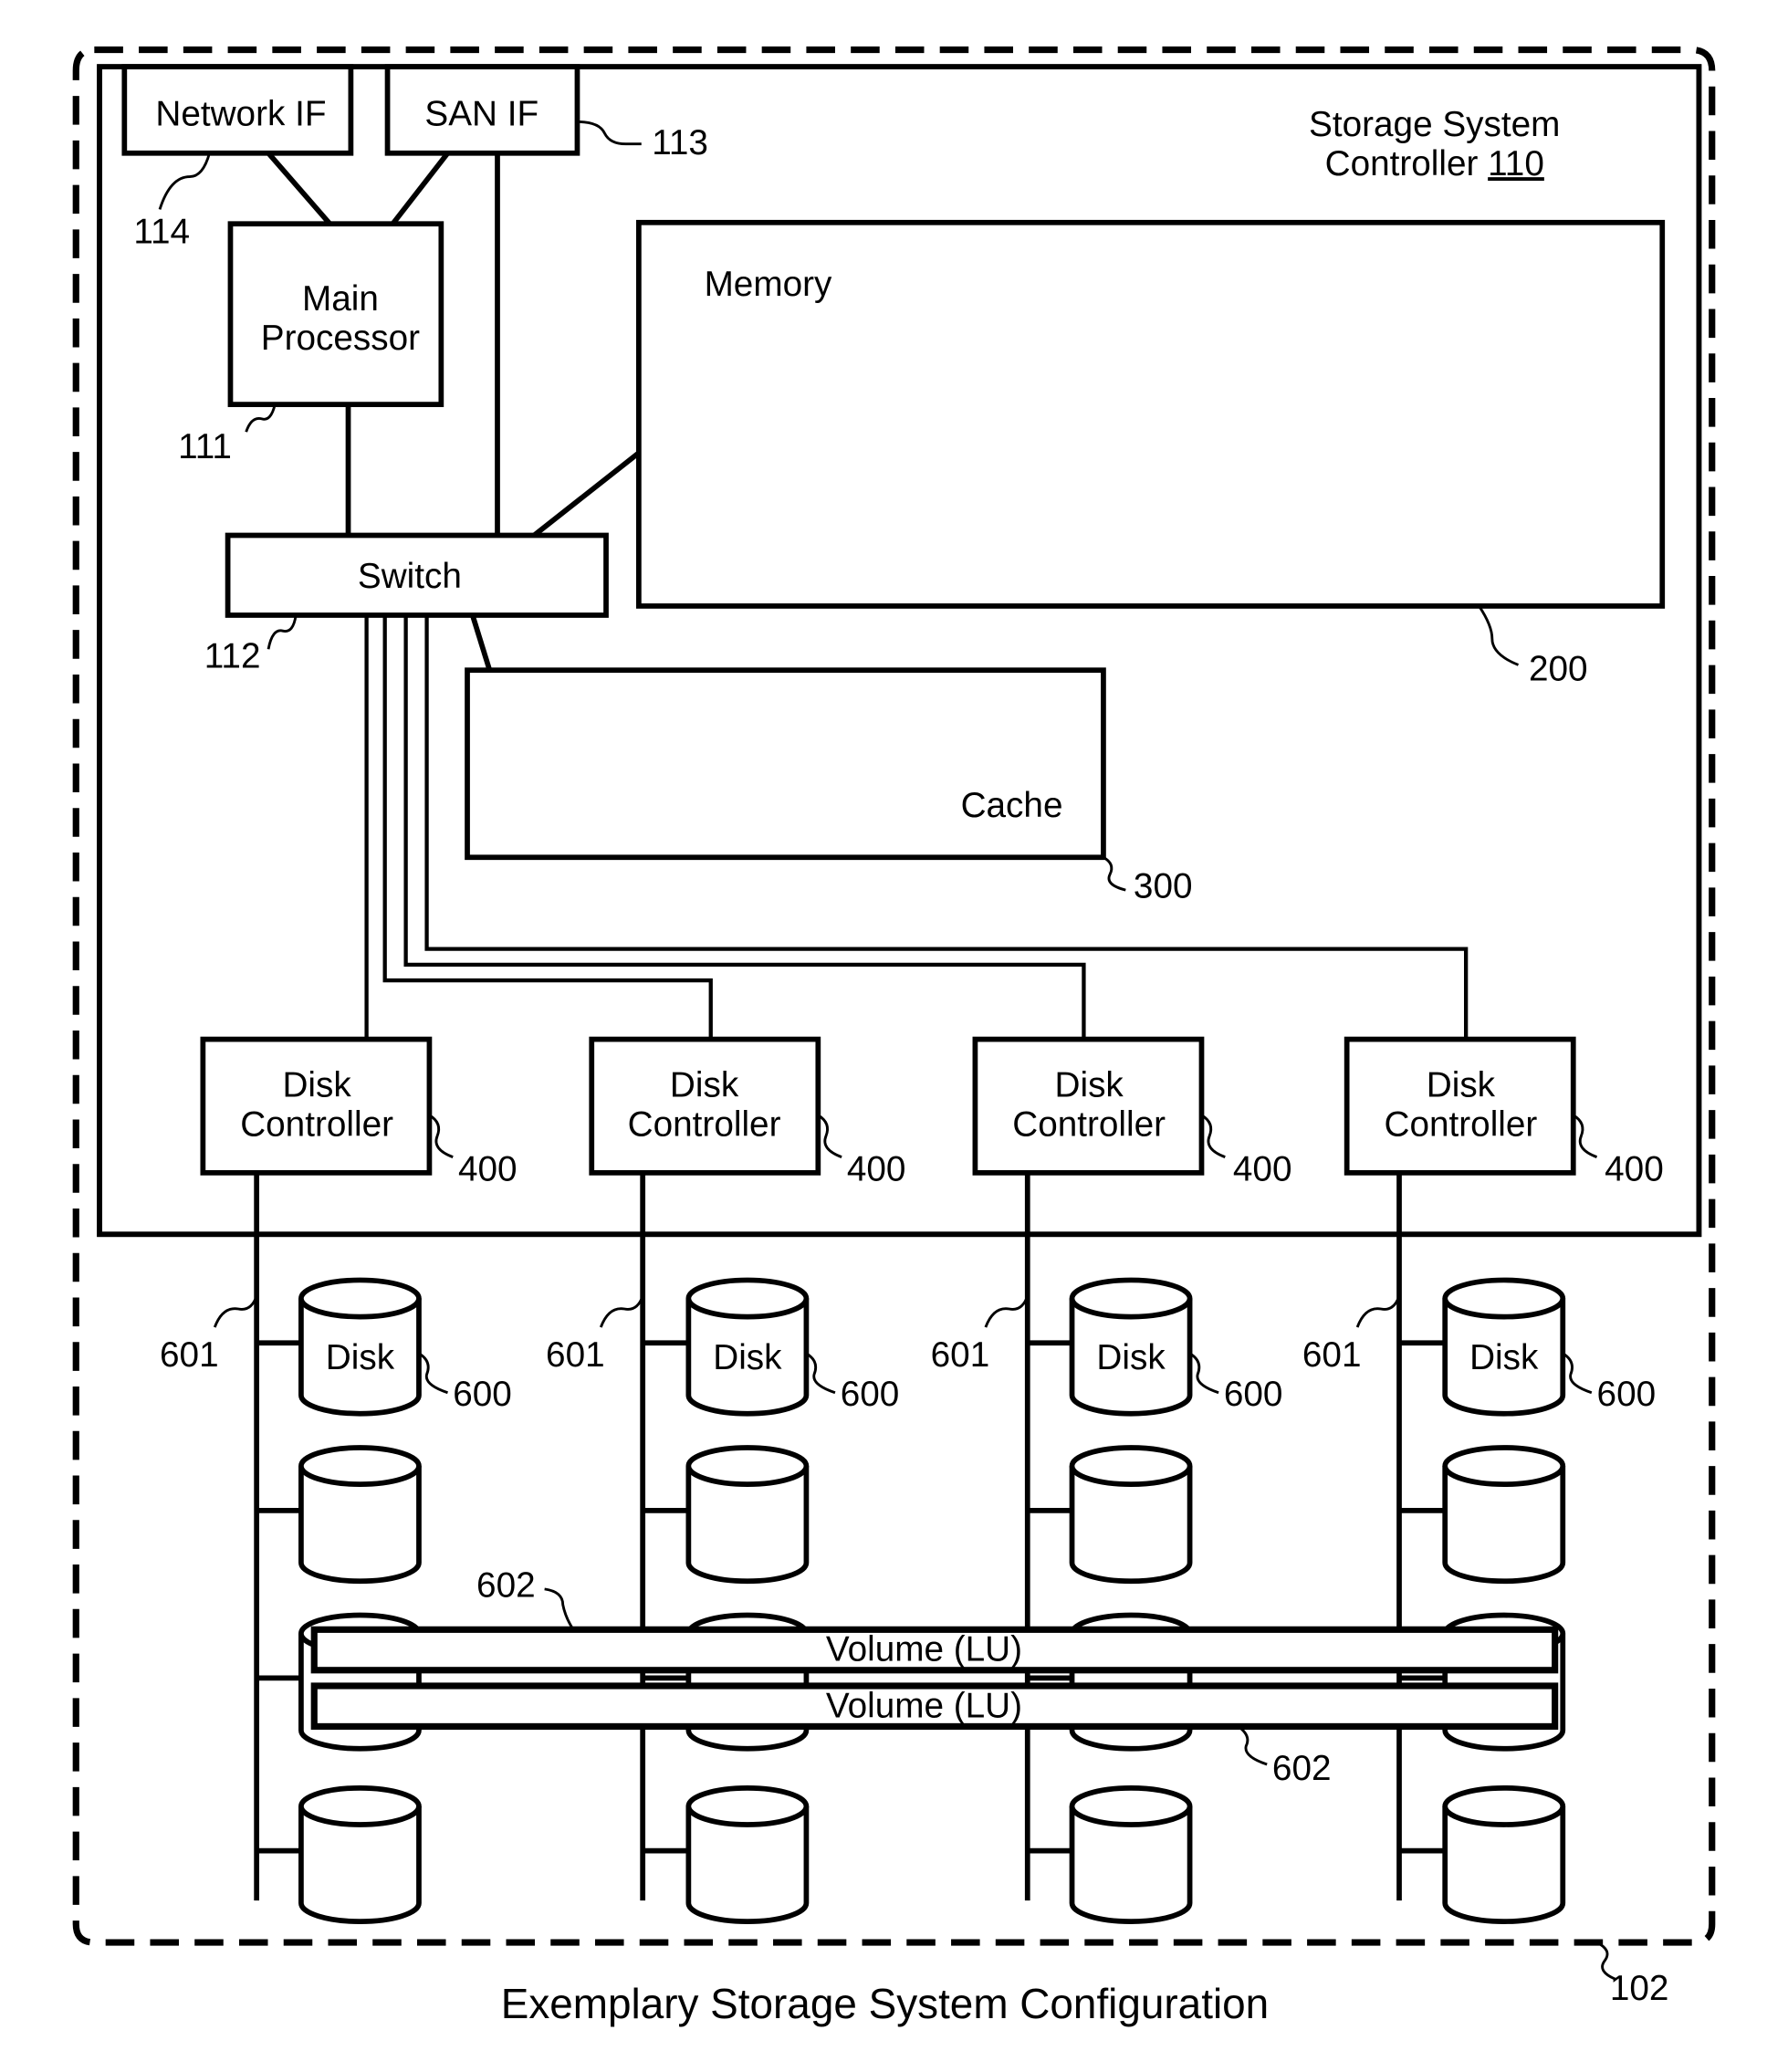 The width and height of the screenshot is (1788, 2072). I want to click on main-processor-label-line1: Main, so click(340, 299).